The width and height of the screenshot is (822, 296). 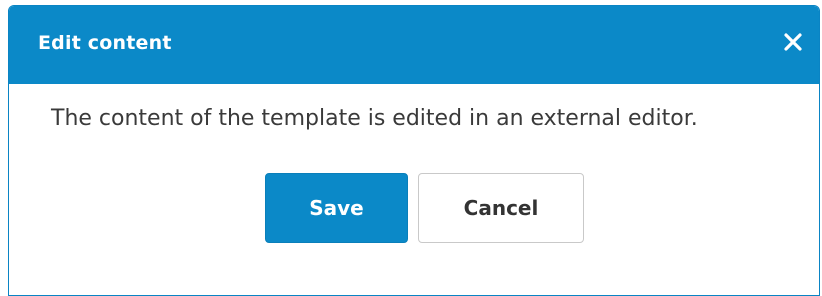 I want to click on close-icon, so click(x=793, y=42).